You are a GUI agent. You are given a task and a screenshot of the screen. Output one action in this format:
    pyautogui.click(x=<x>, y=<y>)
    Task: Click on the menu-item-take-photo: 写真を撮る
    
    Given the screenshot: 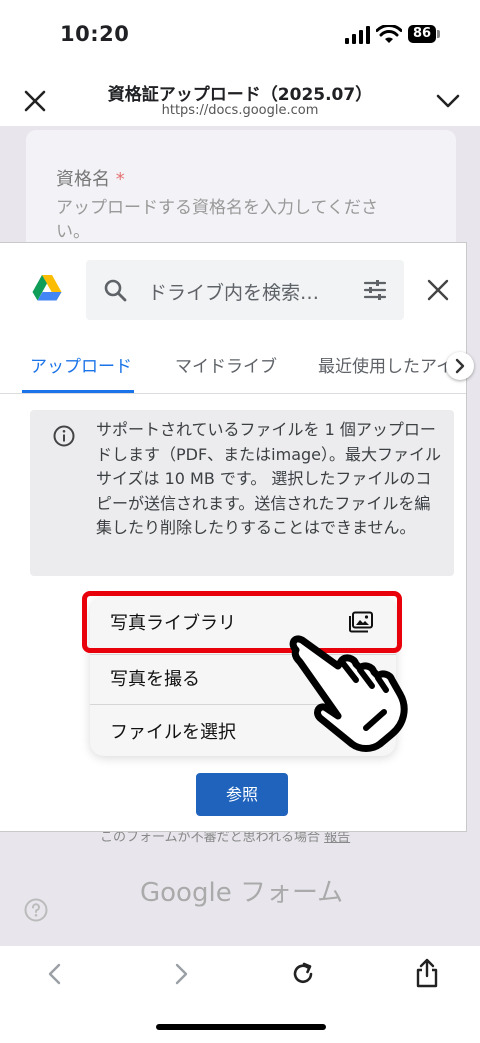 What is the action you would take?
    pyautogui.click(x=155, y=678)
    